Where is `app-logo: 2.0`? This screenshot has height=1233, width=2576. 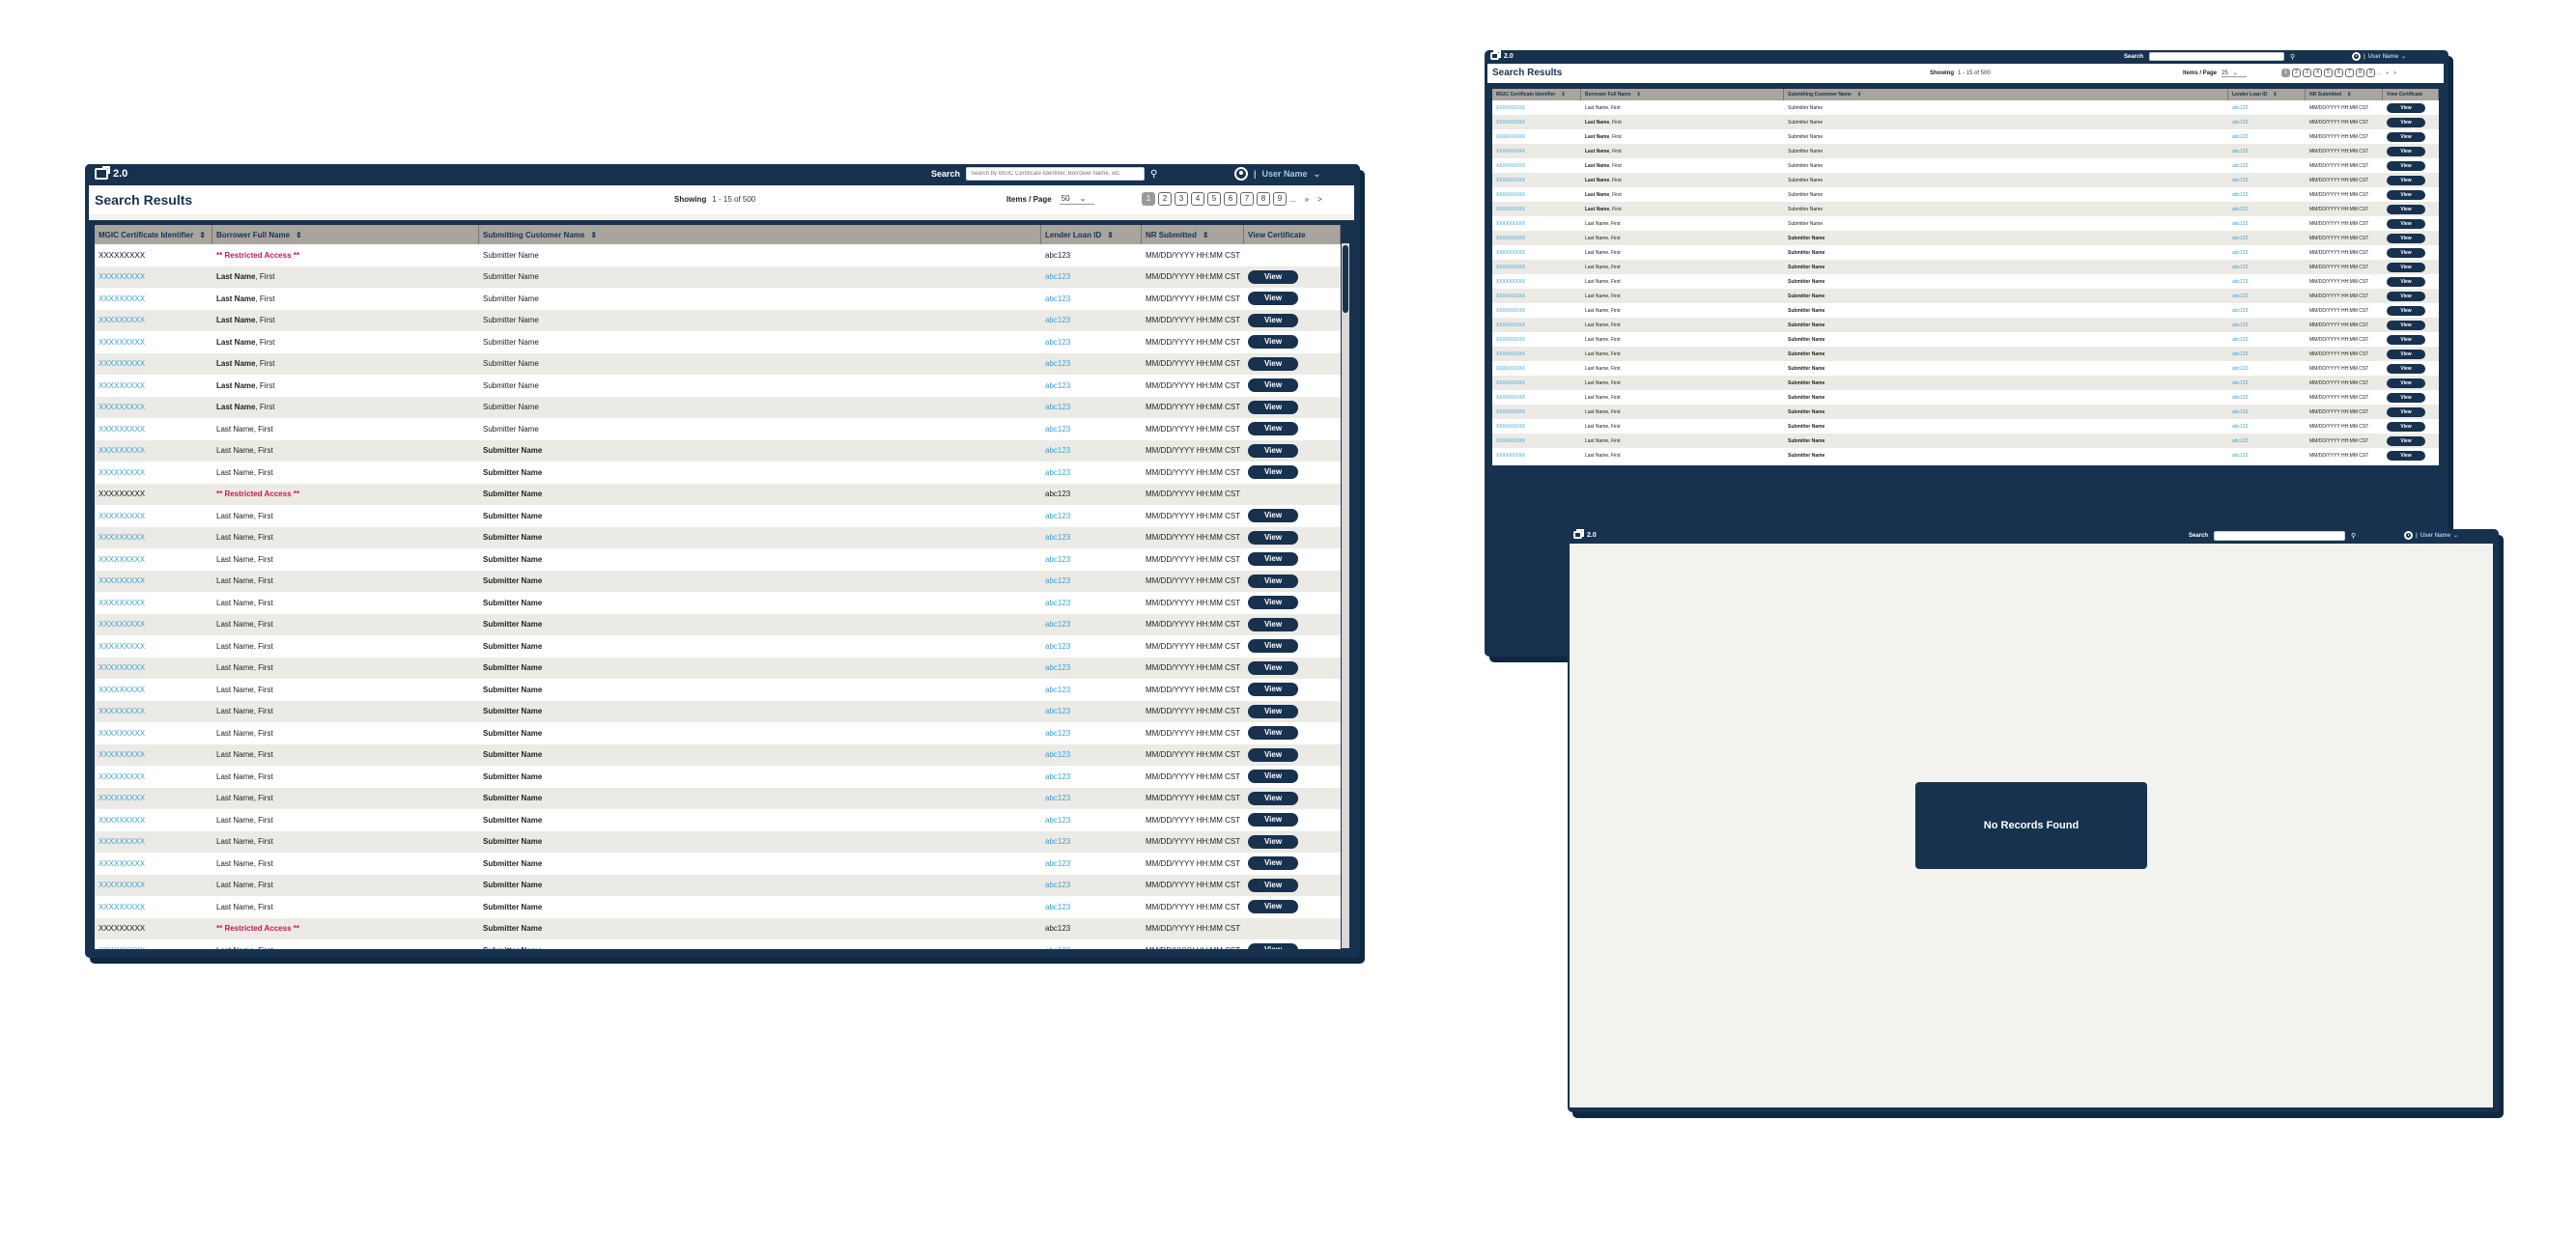 app-logo: 2.0 is located at coordinates (1502, 55).